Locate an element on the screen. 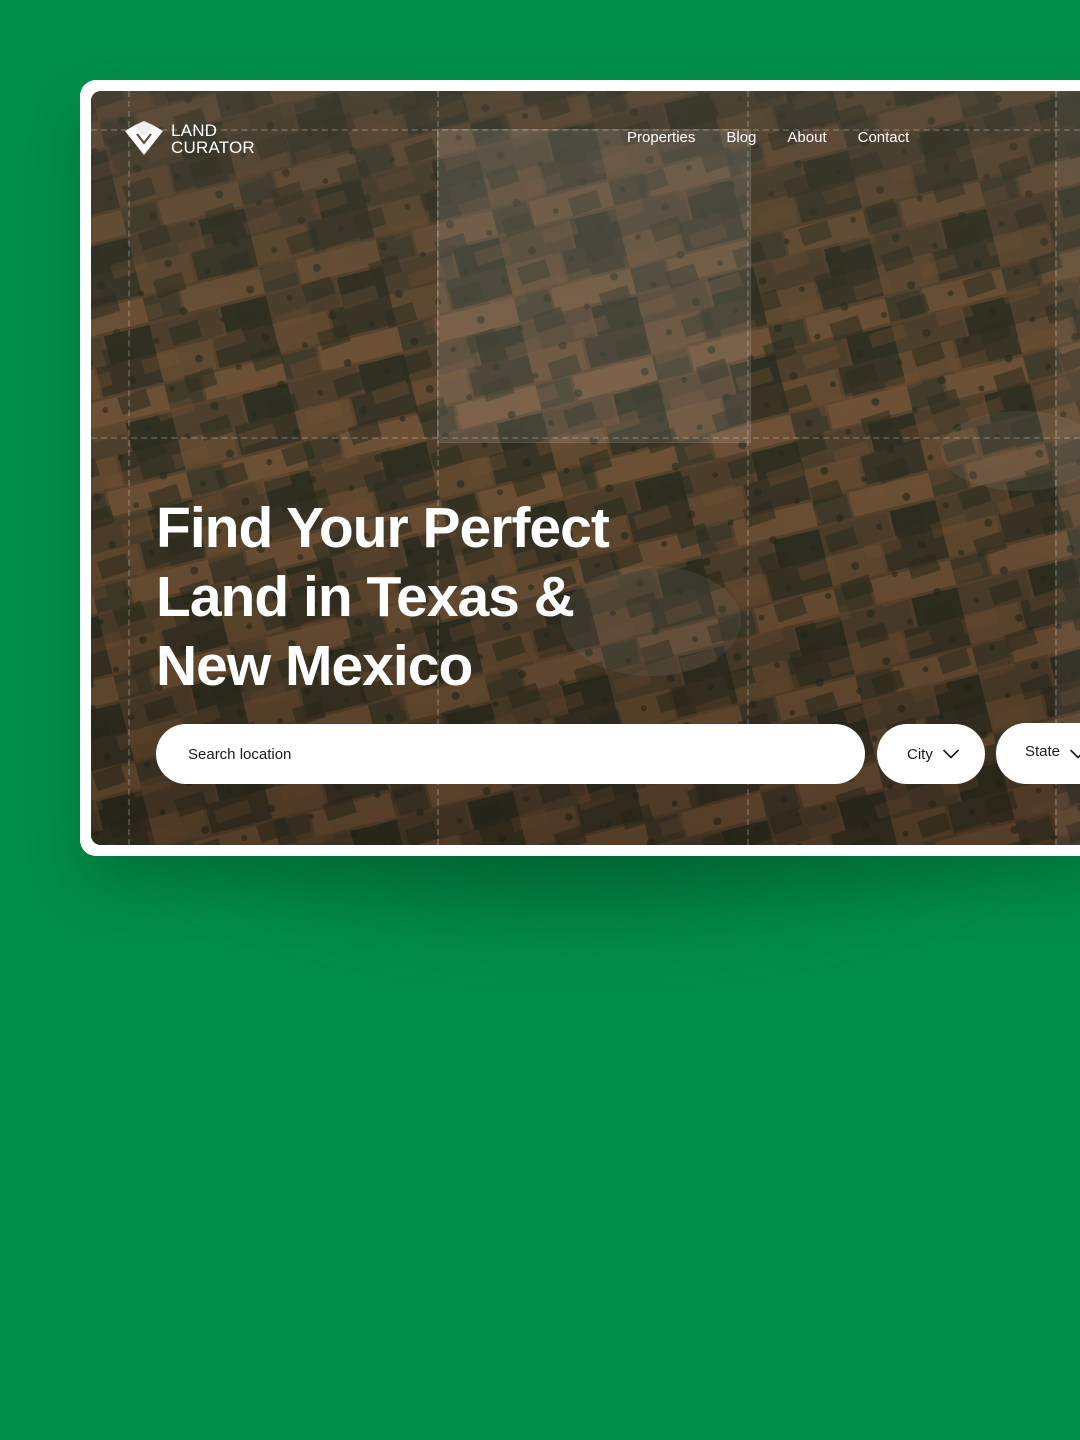 This screenshot has width=1080, height=1440. hero-headline-line-2: Land in Texas & is located at coordinates (365, 597).